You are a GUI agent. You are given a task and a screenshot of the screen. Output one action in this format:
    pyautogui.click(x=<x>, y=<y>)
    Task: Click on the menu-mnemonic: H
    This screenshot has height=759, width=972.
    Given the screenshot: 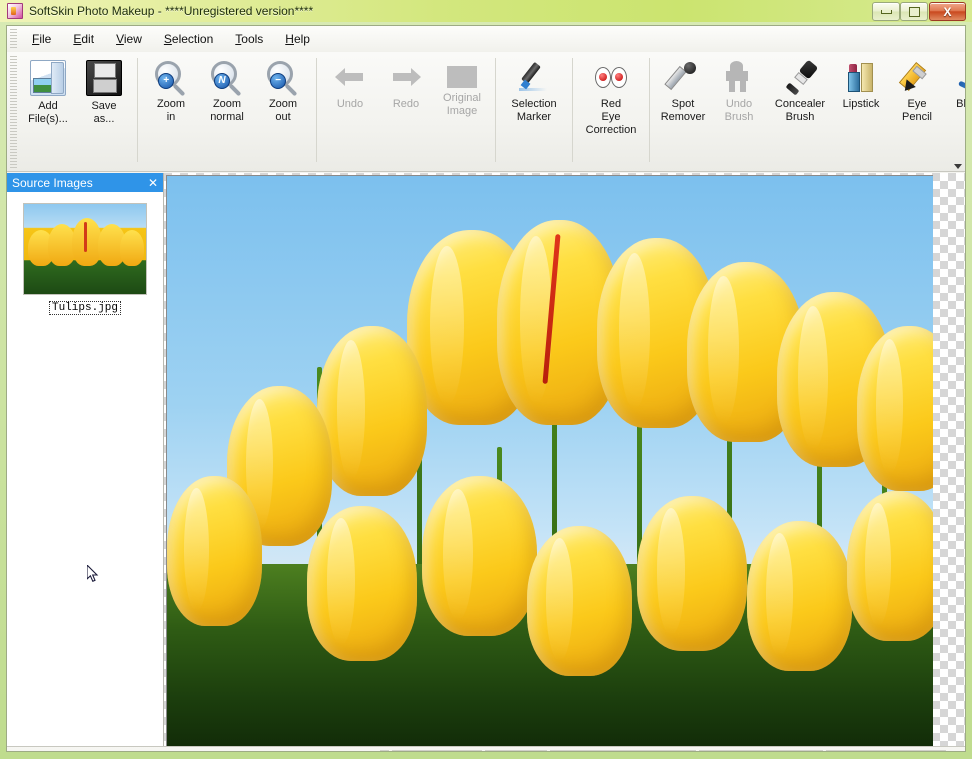 What is the action you would take?
    pyautogui.click(x=289, y=39)
    